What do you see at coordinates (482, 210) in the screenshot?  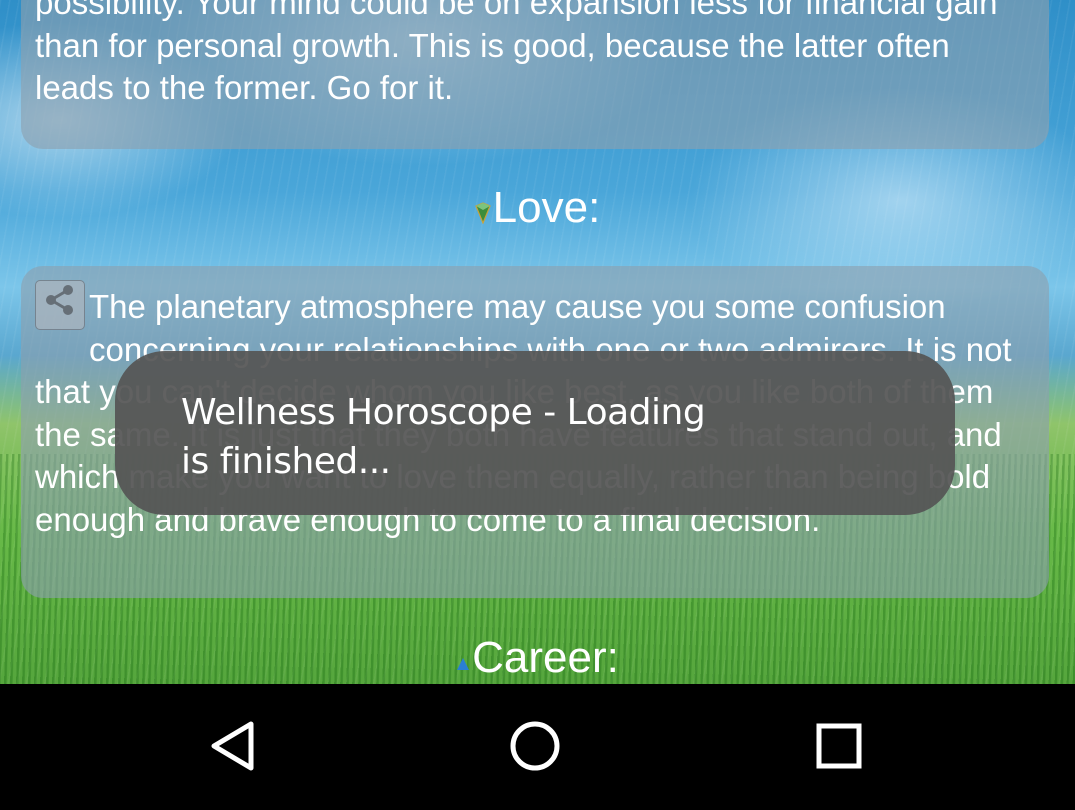 I see `green-gem-icon` at bounding box center [482, 210].